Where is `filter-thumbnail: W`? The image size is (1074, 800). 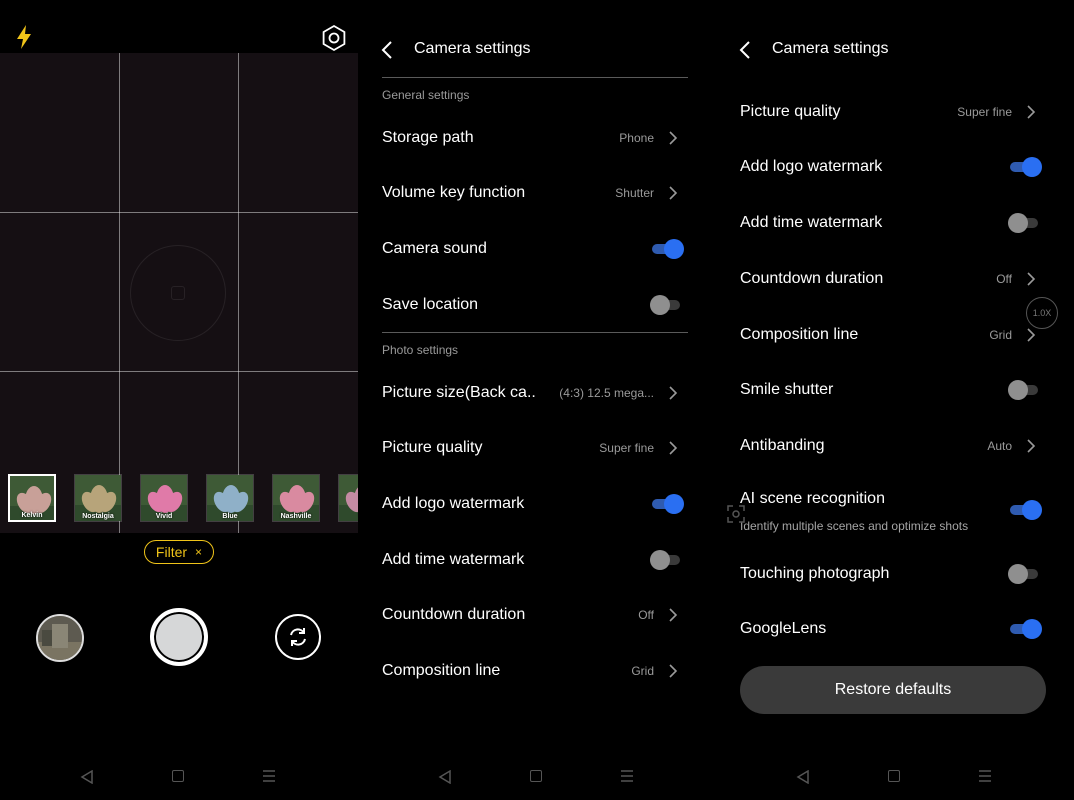 filter-thumbnail: W is located at coordinates (348, 498).